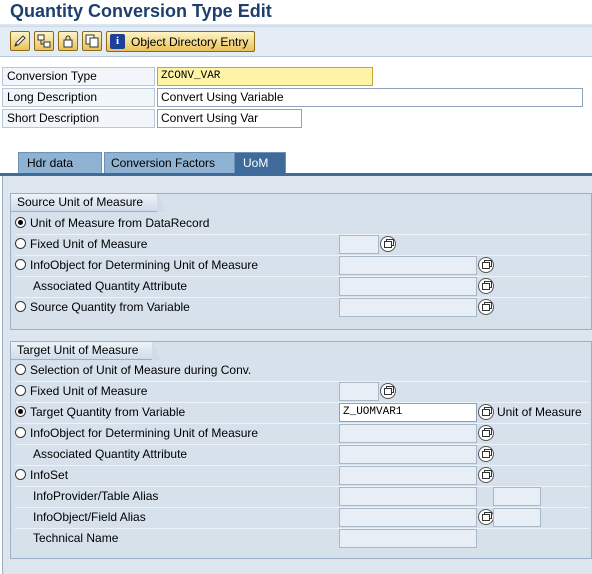 The width and height of the screenshot is (592, 574). What do you see at coordinates (44, 41) in the screenshot?
I see `hierarchy-icon` at bounding box center [44, 41].